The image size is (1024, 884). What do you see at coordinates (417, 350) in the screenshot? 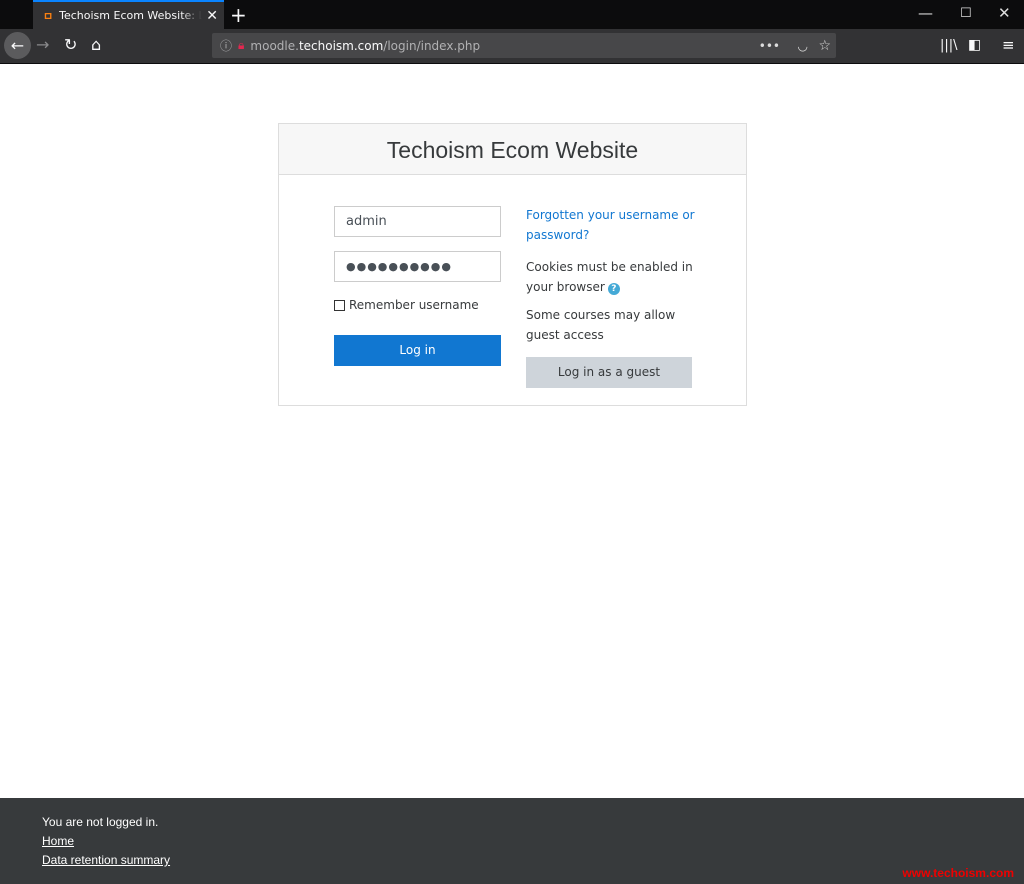
I see `login-button: Log in` at bounding box center [417, 350].